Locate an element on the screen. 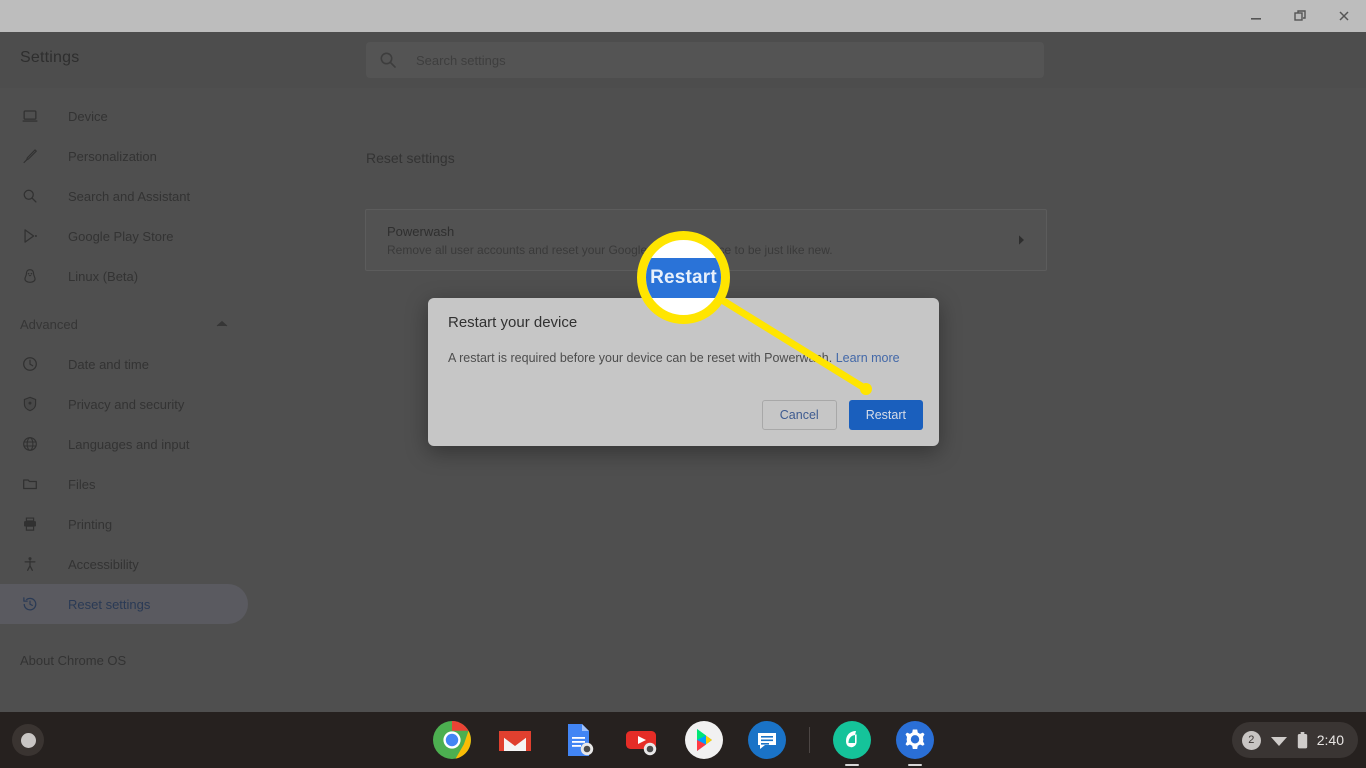 This screenshot has width=1366, height=768. sidebar-item-label: About Chrome OS is located at coordinates (73, 660).